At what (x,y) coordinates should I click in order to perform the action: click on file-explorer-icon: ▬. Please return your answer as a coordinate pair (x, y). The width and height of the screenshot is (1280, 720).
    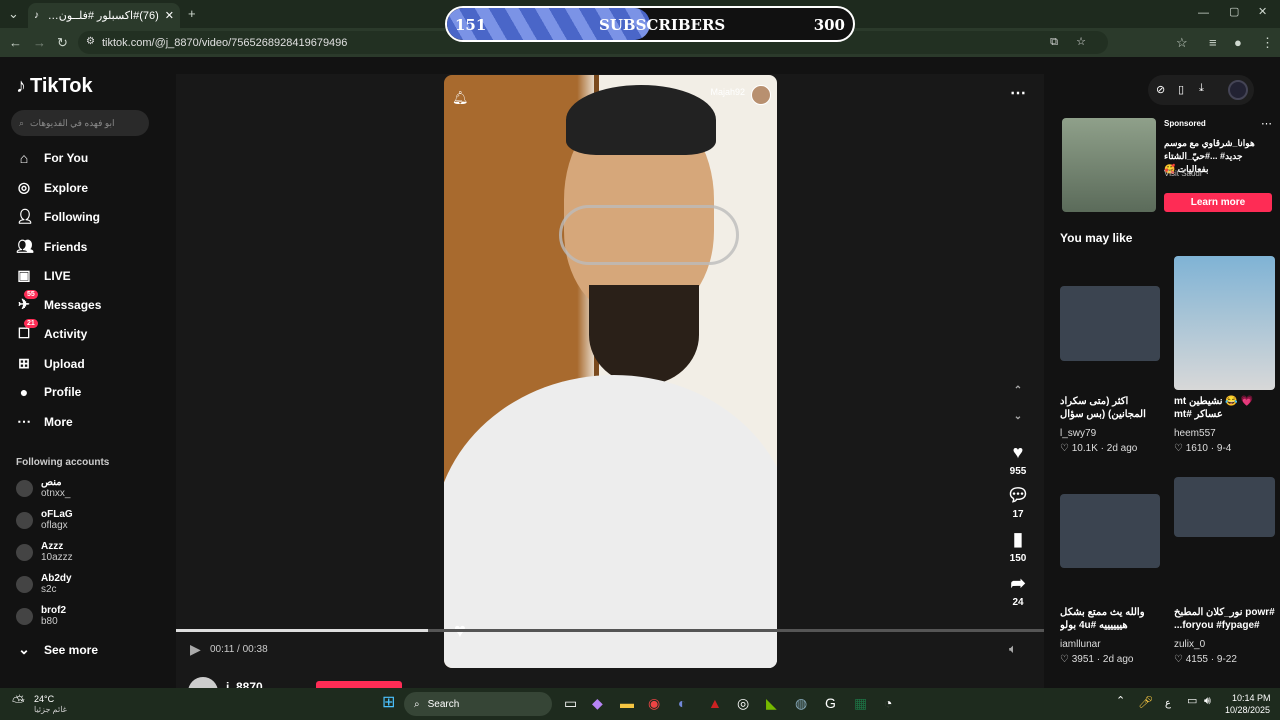
    Looking at the image, I should click on (627, 703).